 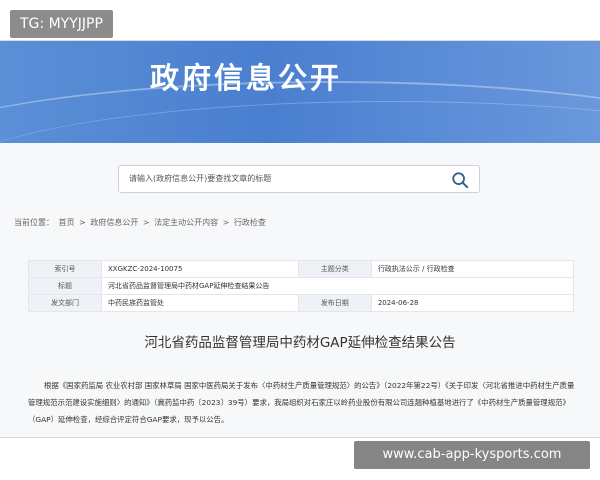 I want to click on category-label: 主题分类, so click(x=334, y=269).